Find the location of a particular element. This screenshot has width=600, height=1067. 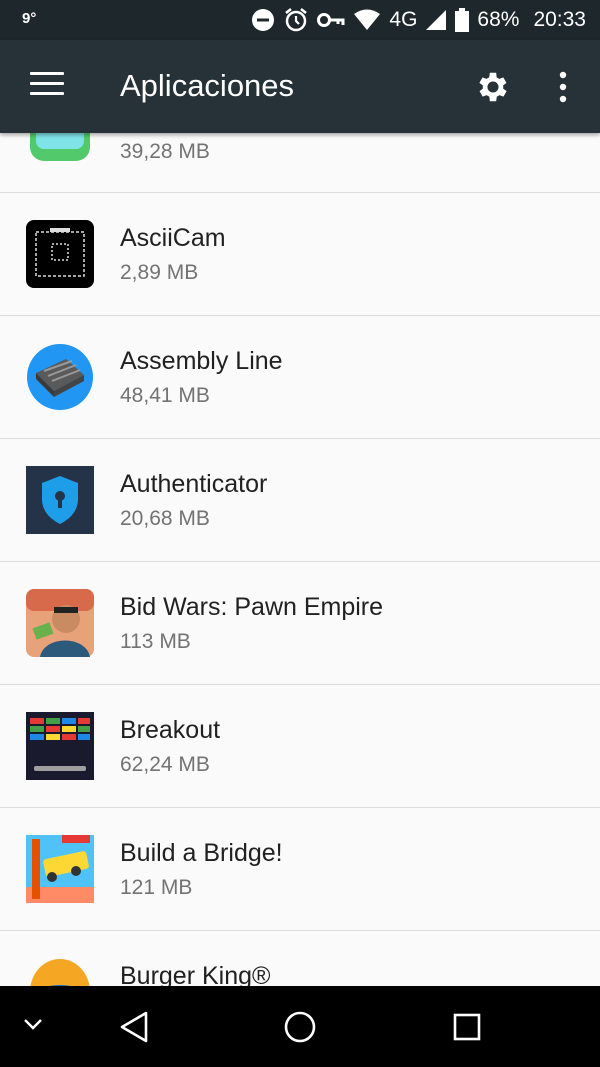

assembly-line-icon is located at coordinates (60, 377).